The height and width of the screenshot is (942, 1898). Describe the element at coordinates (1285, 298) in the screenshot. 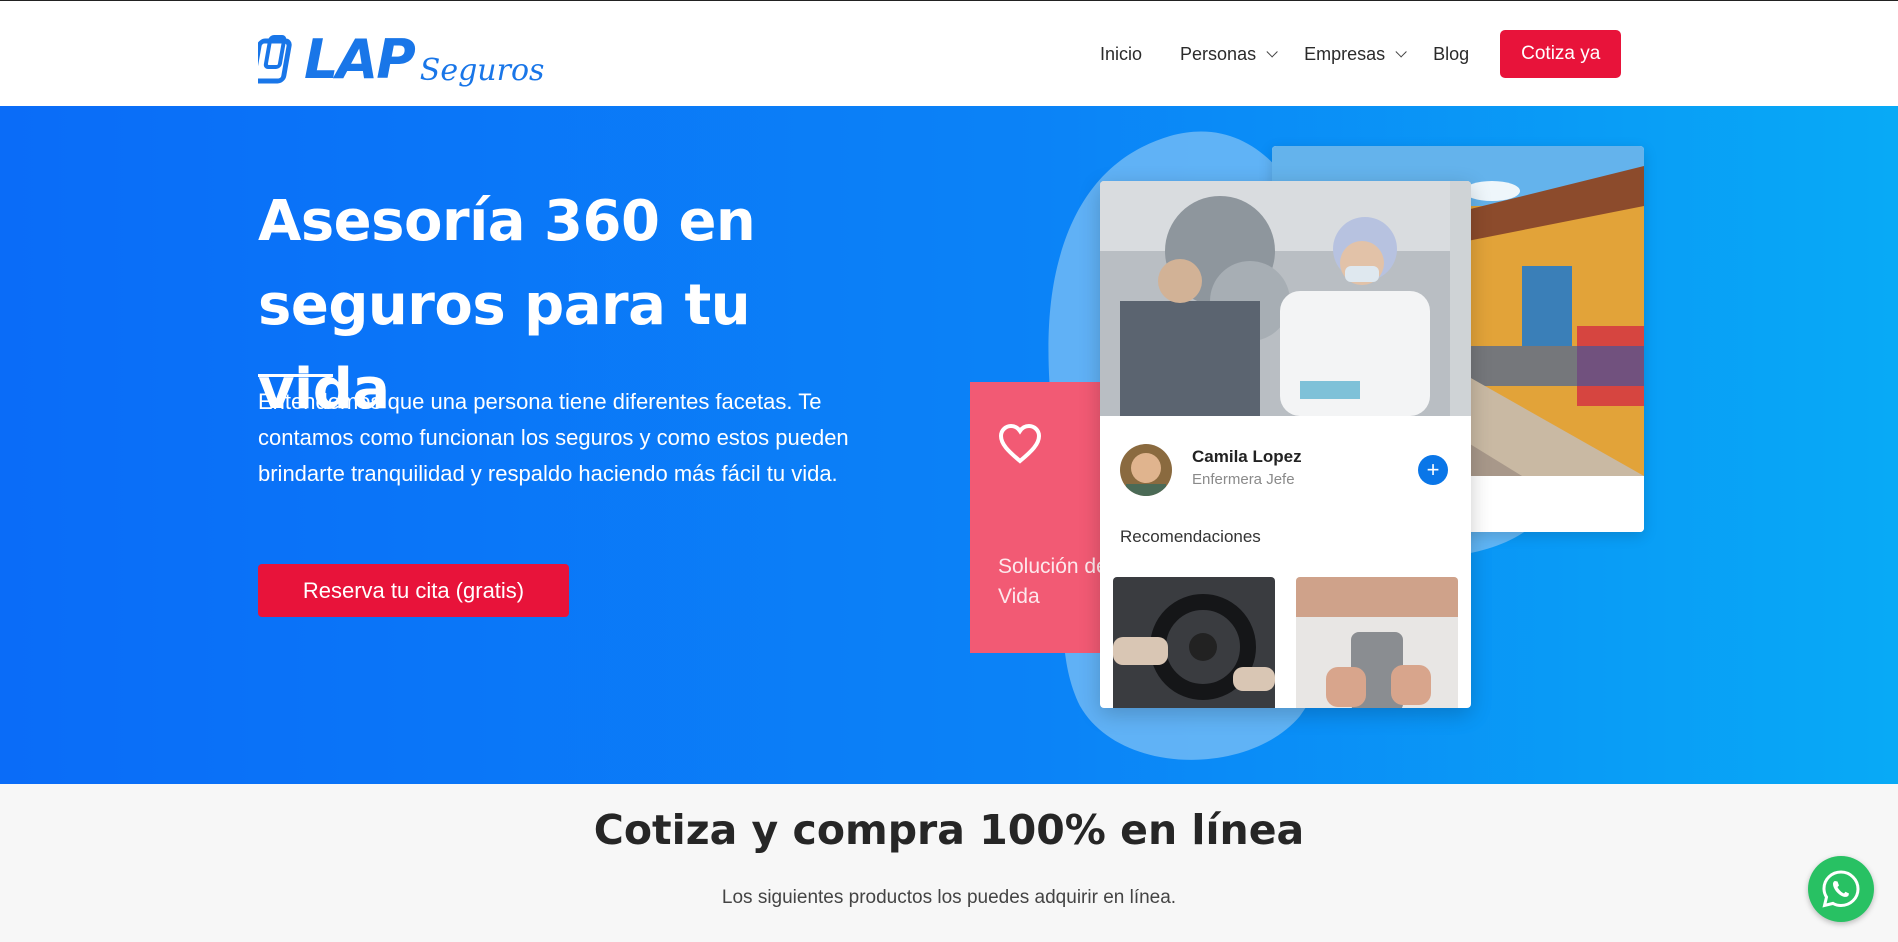

I see `lab-workers-photo` at that location.